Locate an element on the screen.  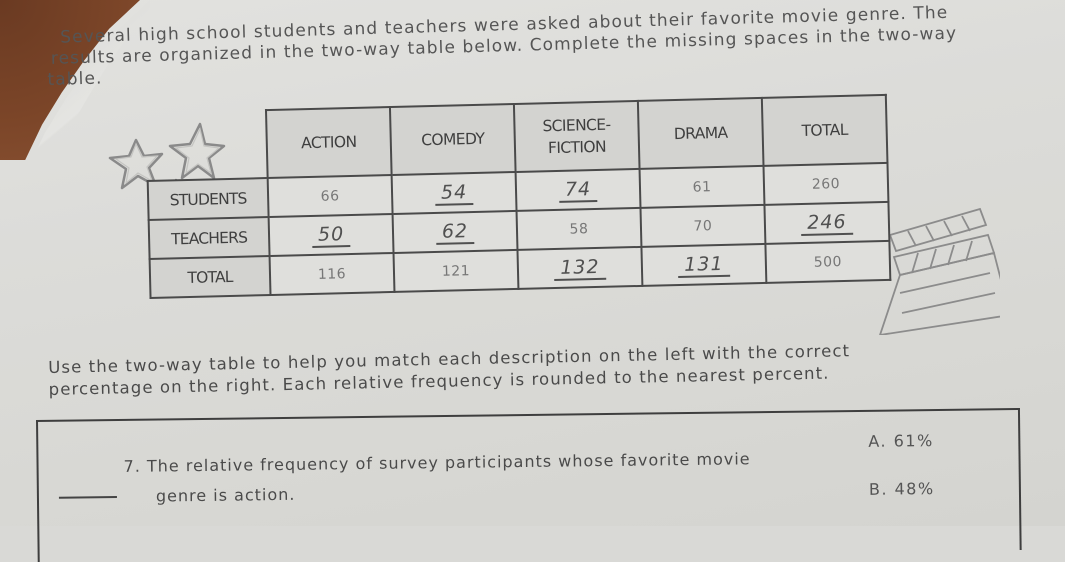
cell-teachers-science-fiction: 58 is located at coordinates (579, 228).